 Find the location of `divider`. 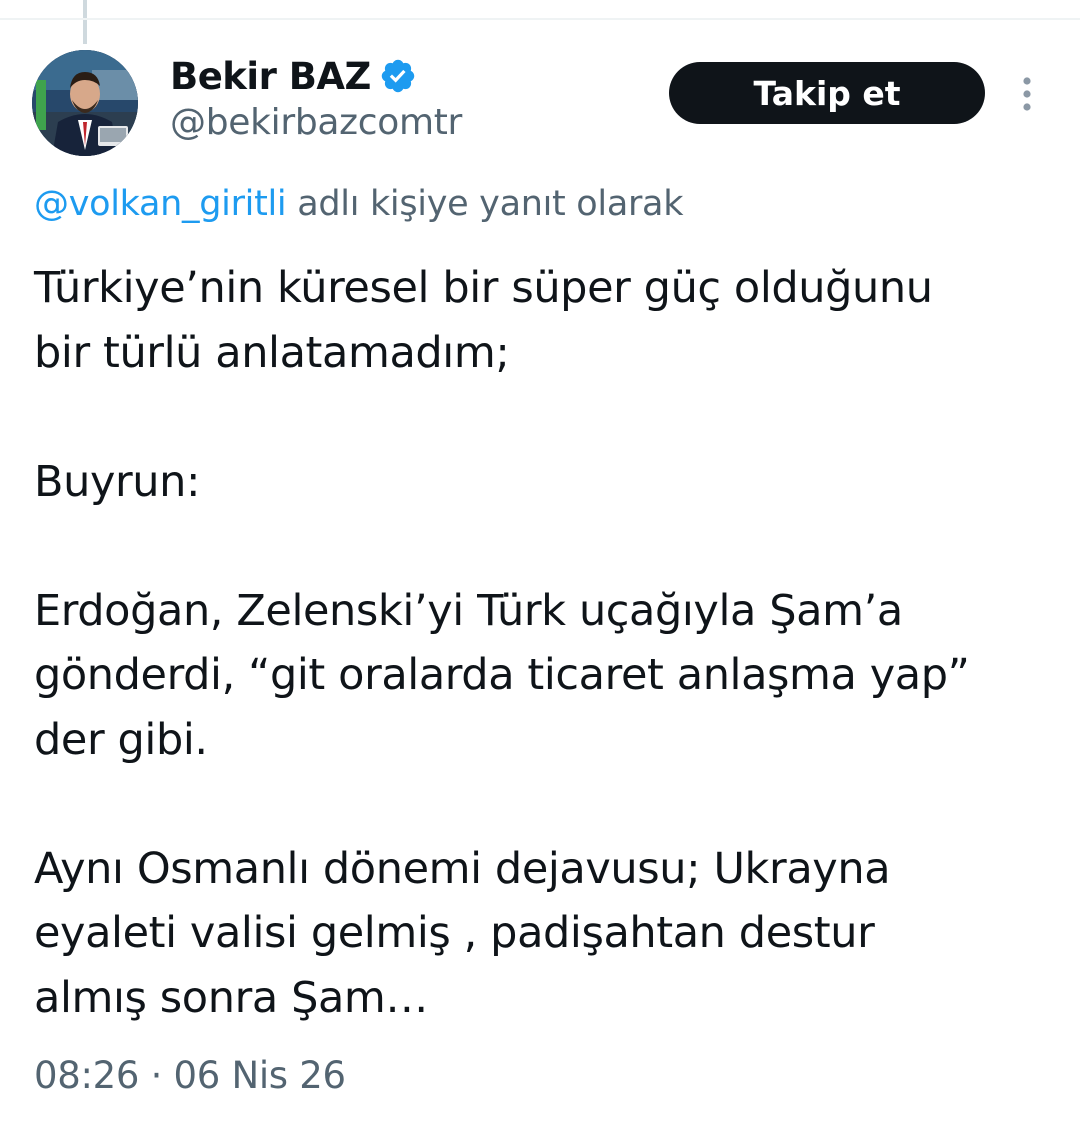

divider is located at coordinates (540, 19).